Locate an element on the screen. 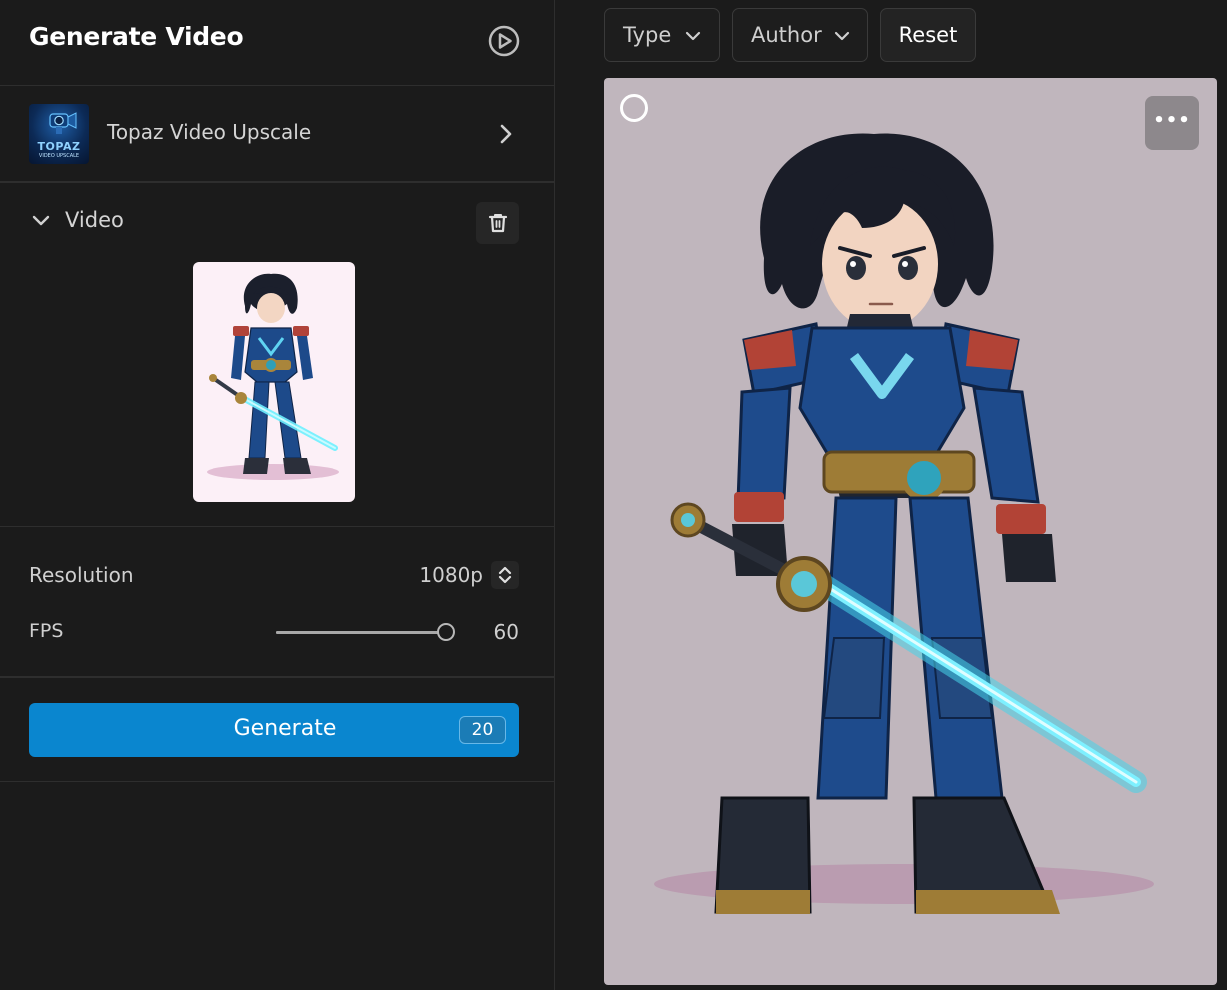  chevron-up-down-icon is located at coordinates (505, 575).